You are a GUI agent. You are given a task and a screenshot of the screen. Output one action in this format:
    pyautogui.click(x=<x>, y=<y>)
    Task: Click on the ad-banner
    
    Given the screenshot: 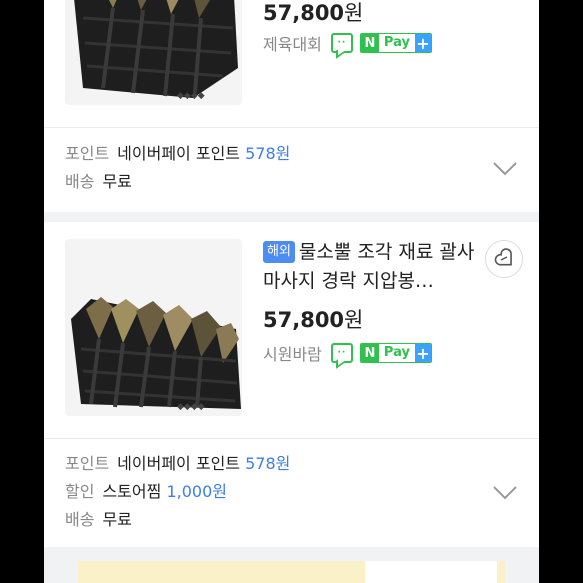 What is the action you would take?
    pyautogui.click(x=291, y=572)
    